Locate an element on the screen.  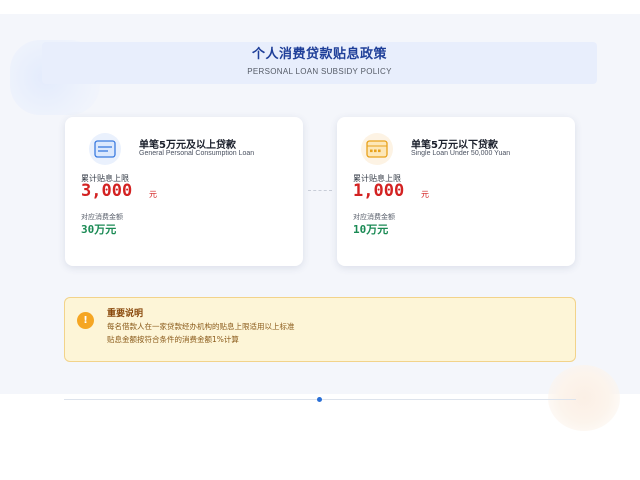
decorative-blob-right is located at coordinates (584, 398).